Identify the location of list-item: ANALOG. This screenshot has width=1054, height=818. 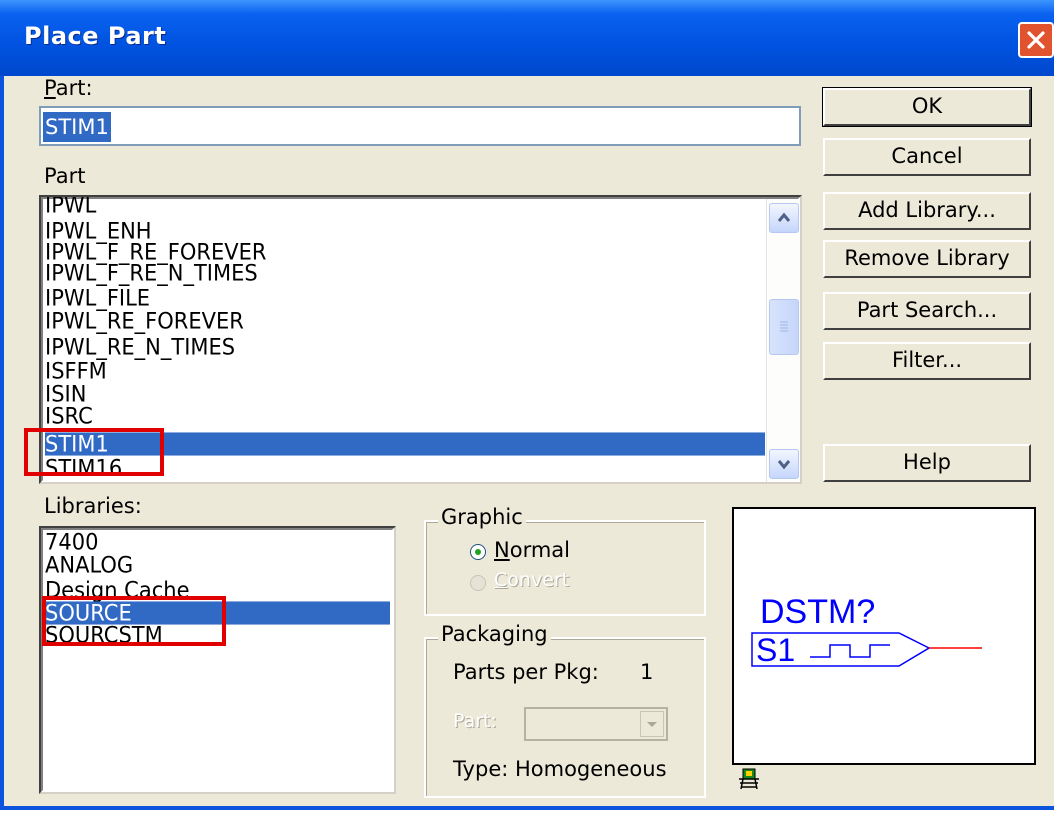
(89, 564).